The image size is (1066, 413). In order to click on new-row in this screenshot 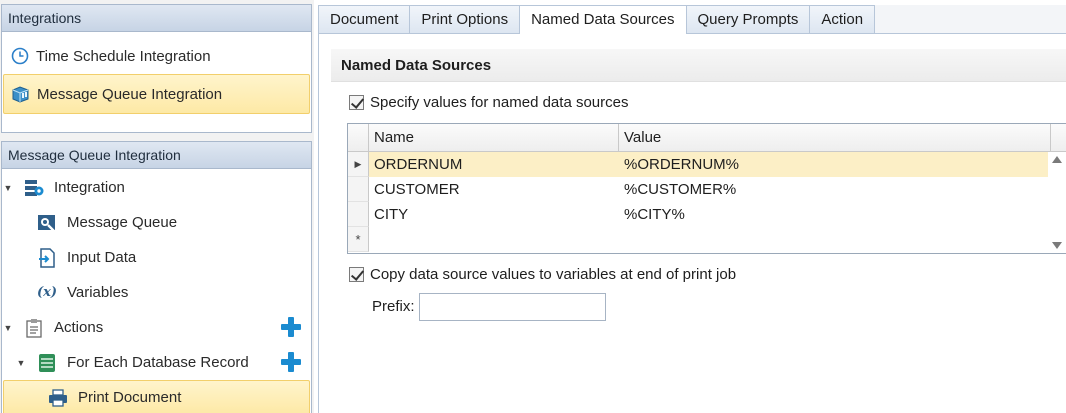, I will do `click(709, 239)`.